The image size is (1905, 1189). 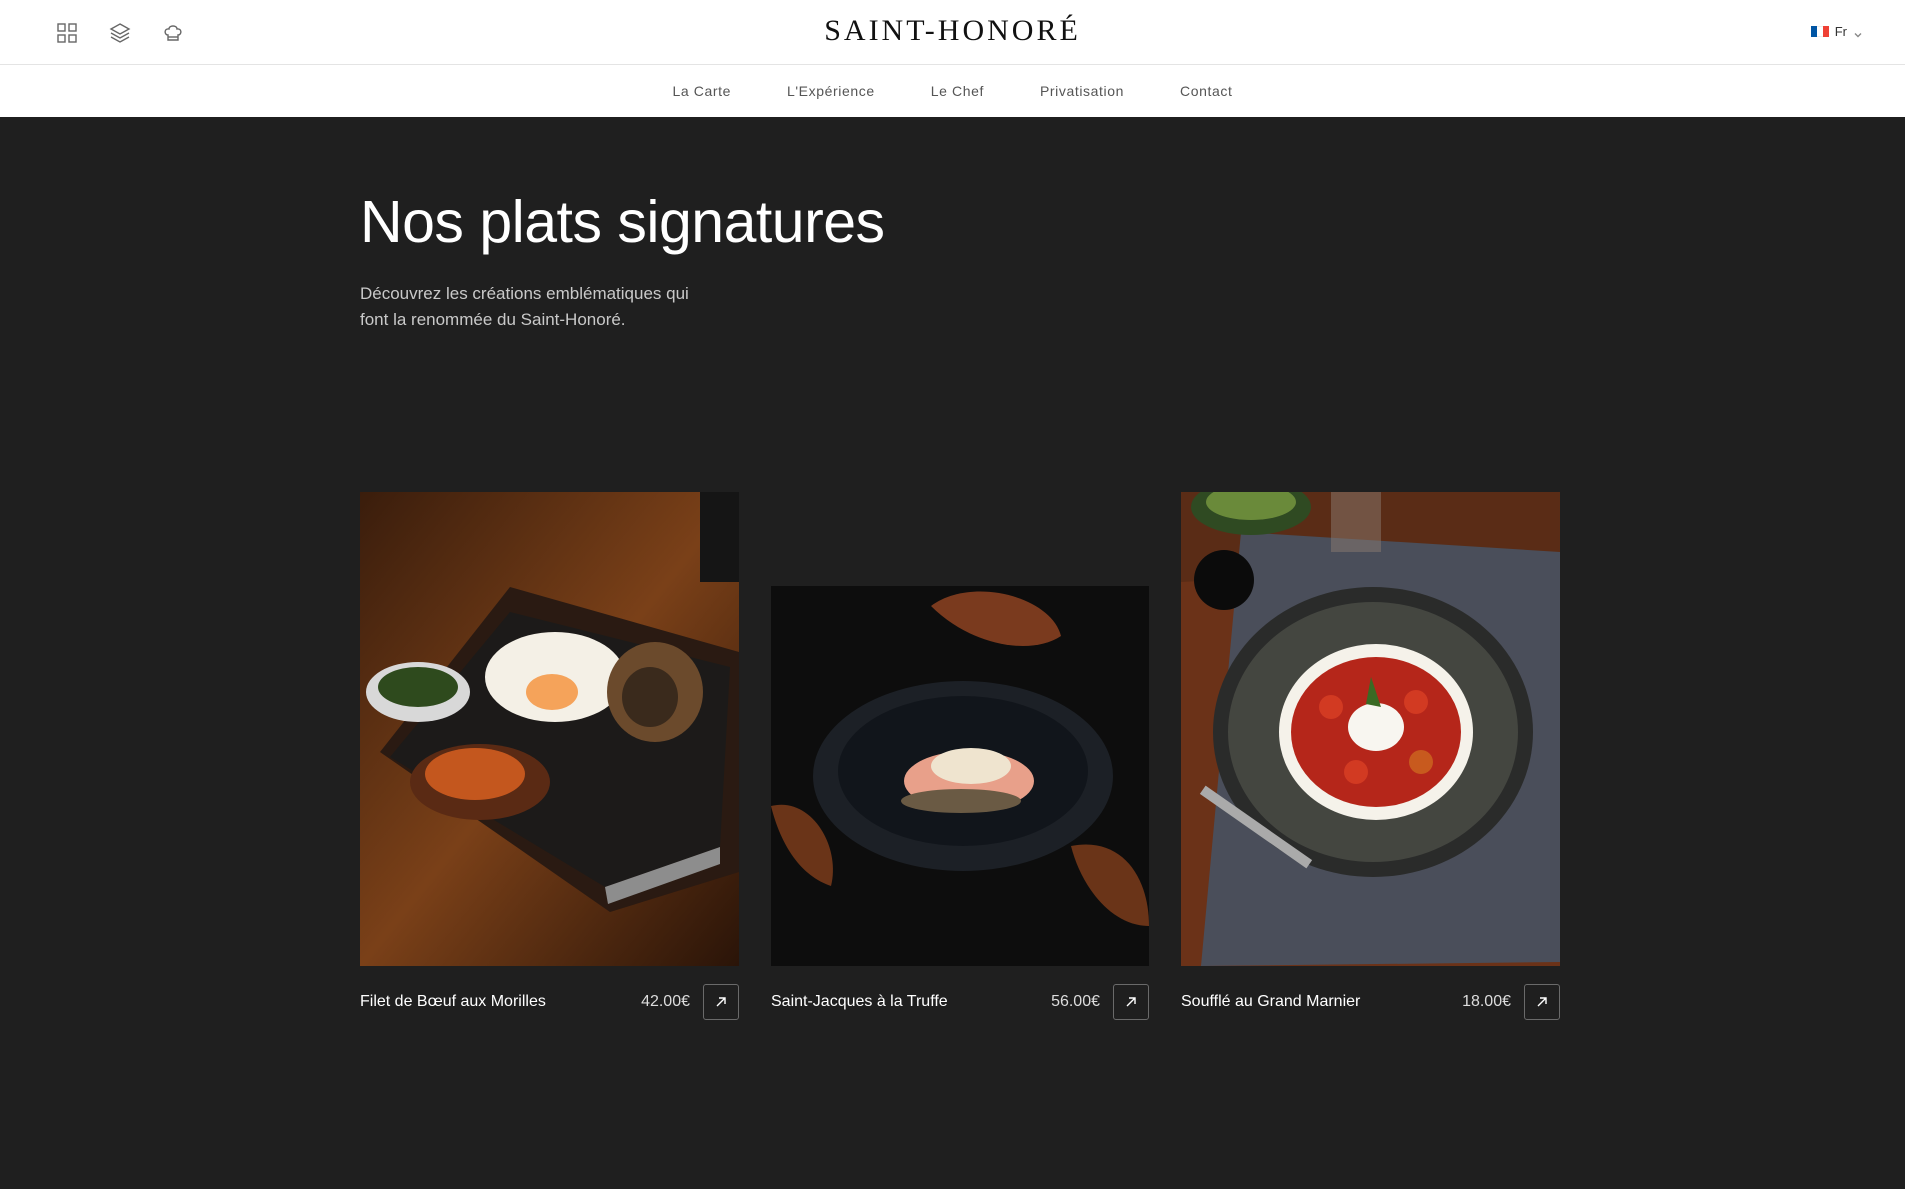 I want to click on dish-card: Saint-Jacques à la Truffe 56.00€, so click(x=960, y=804).